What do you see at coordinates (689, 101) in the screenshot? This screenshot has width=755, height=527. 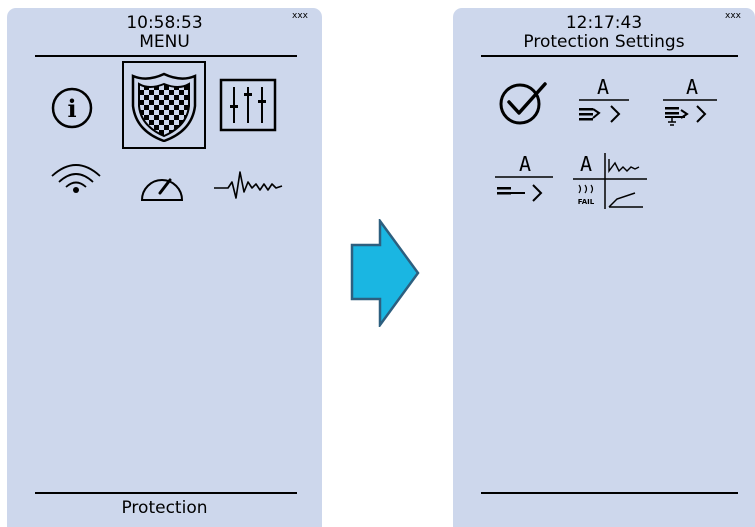 I see `earth-fault-icon: A` at bounding box center [689, 101].